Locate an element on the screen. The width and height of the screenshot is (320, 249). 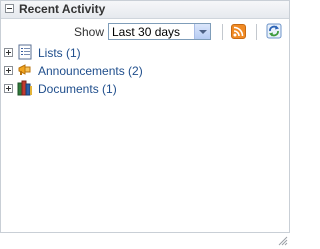
list-item-label: Documents (1) is located at coordinates (77, 89).